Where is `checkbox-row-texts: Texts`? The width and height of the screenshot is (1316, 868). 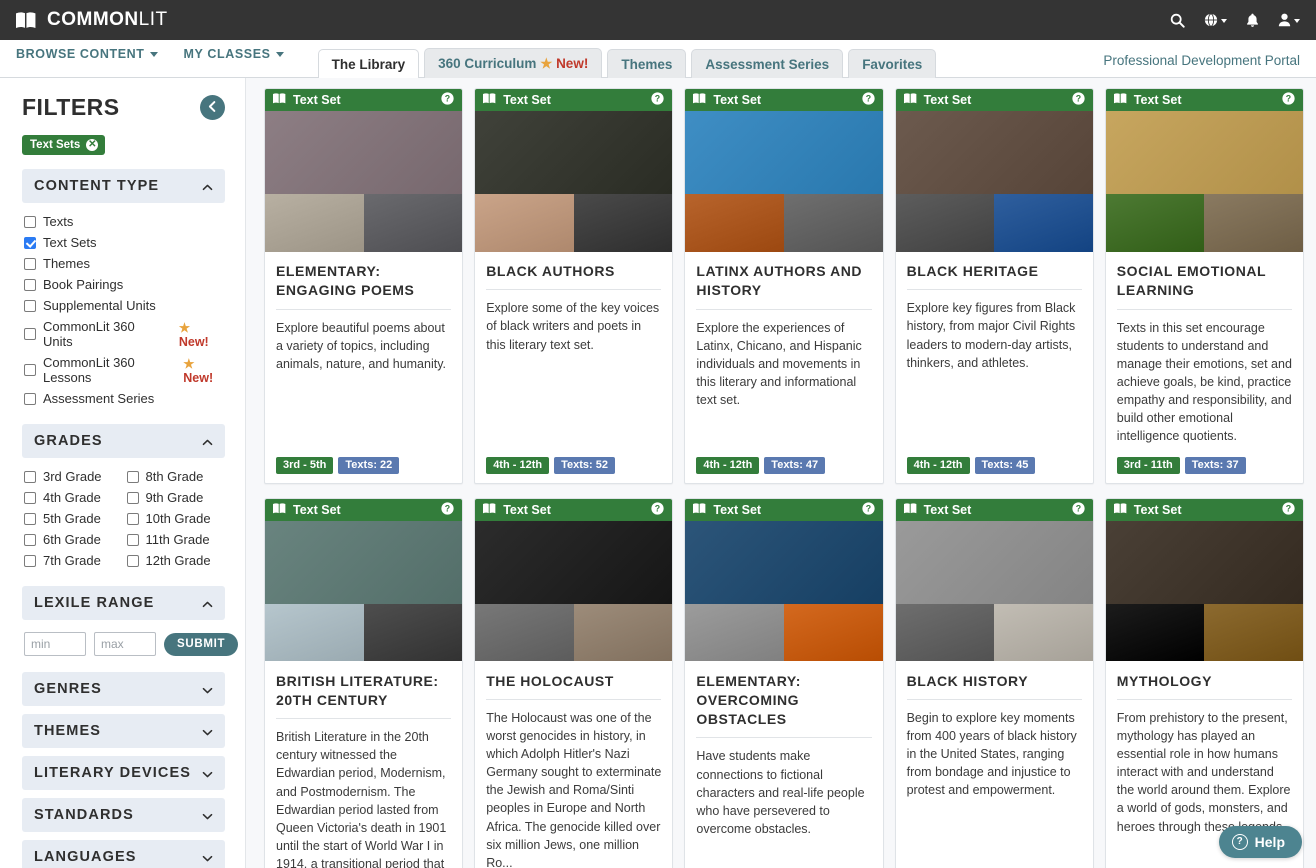 checkbox-row-texts: Texts is located at coordinates (123, 221).